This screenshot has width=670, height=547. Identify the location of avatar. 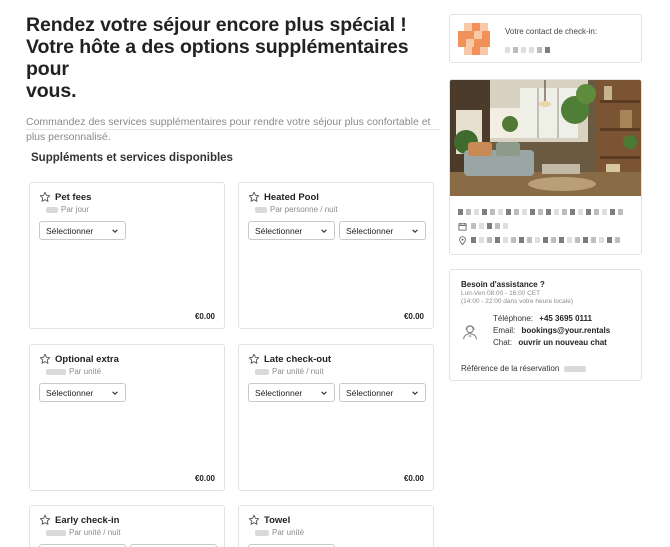
(474, 39).